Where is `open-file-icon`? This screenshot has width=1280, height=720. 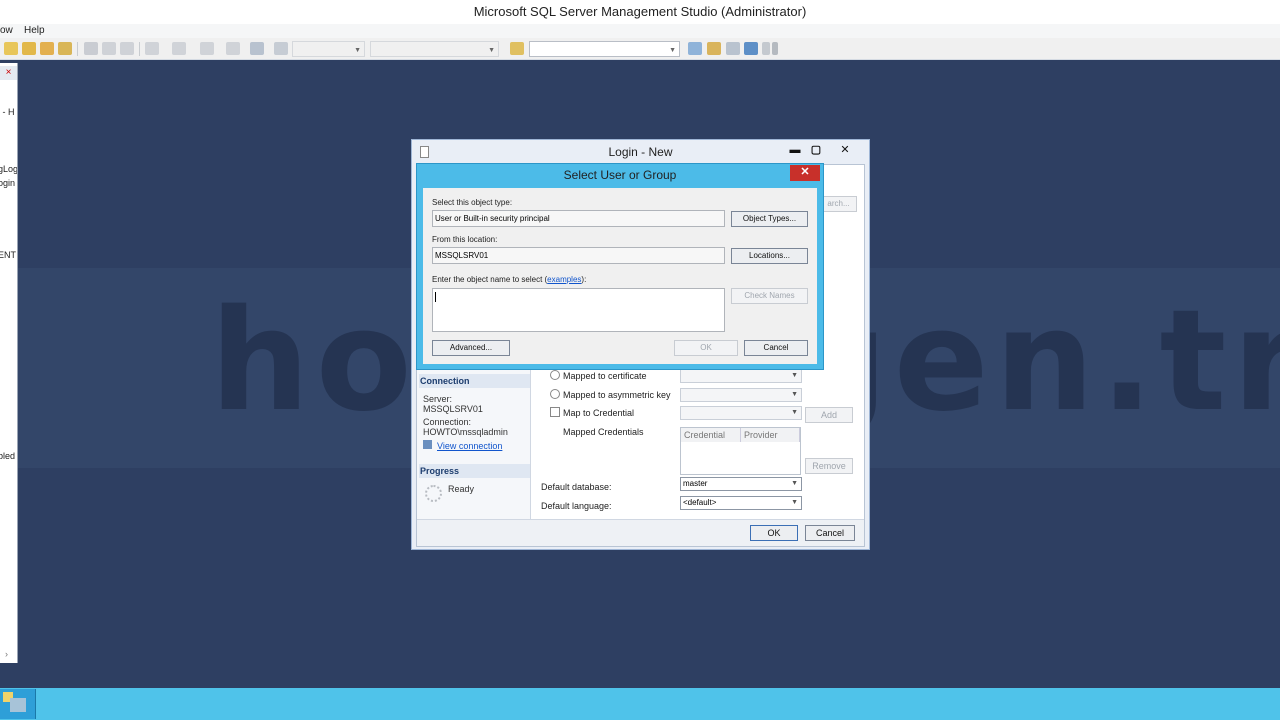 open-file-icon is located at coordinates (65, 48).